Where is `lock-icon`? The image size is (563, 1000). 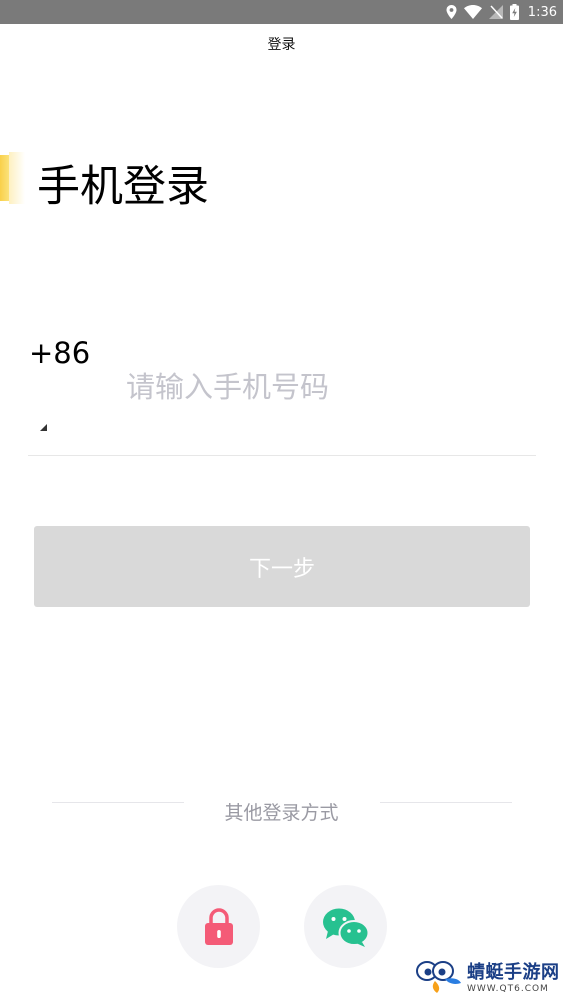
lock-icon is located at coordinates (219, 926).